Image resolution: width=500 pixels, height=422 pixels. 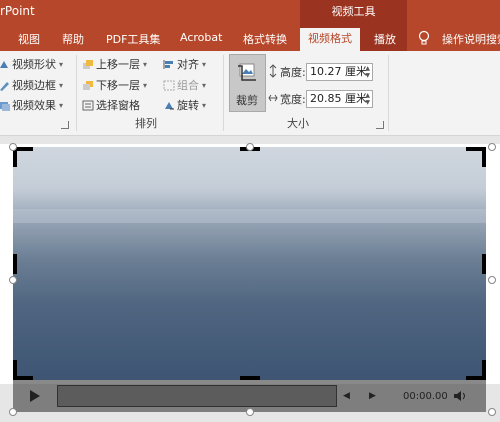 I want to click on selection-pane-label: 选择窗格, so click(x=118, y=105).